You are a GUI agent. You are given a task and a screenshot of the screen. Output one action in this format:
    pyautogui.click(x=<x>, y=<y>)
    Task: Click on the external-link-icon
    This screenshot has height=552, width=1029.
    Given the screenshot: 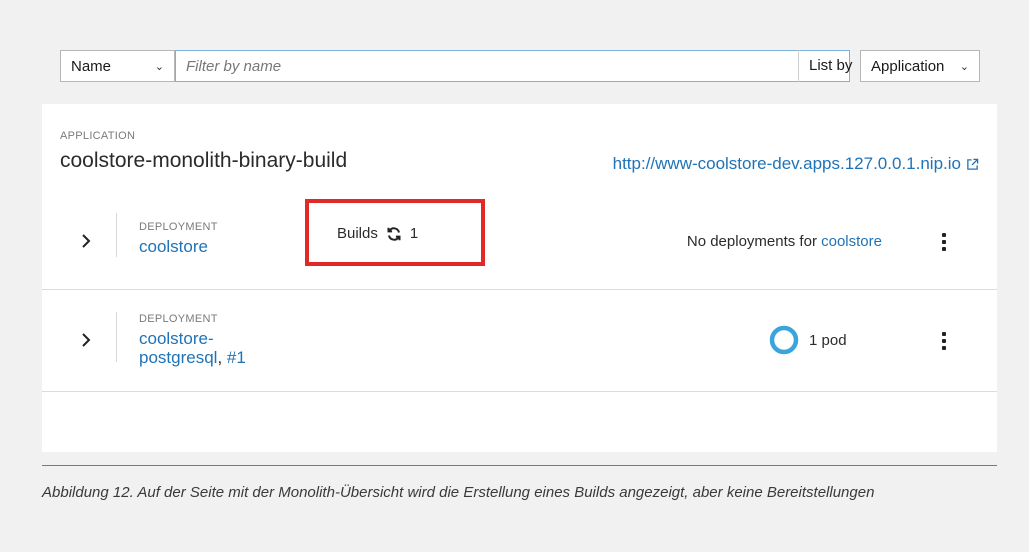 What is the action you would take?
    pyautogui.click(x=973, y=164)
    